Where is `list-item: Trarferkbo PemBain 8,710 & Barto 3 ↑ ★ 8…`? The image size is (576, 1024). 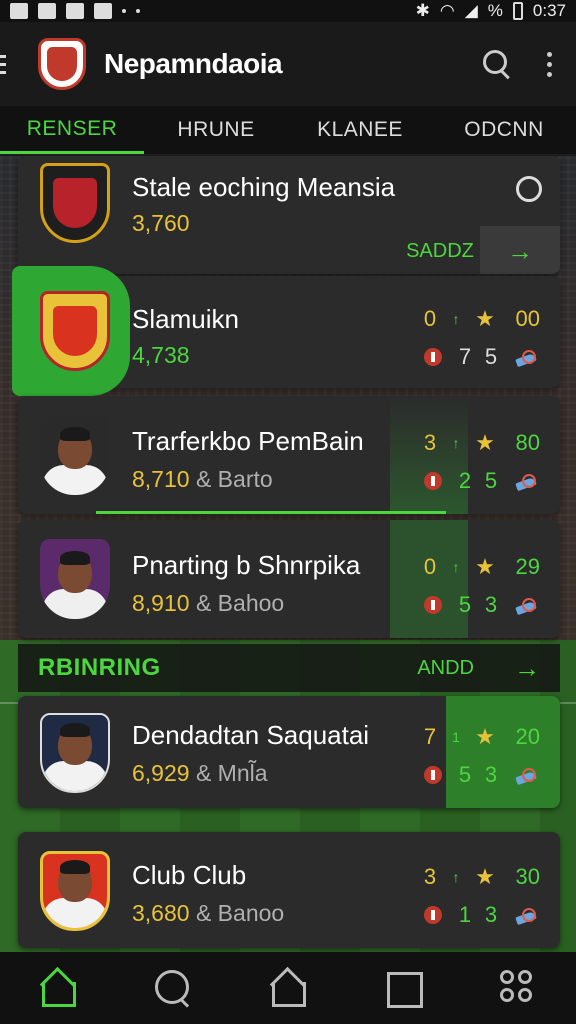
list-item: Trarferkbo PemBain 8,710 & Barto 3 ↑ ★ 8… is located at coordinates (289, 455).